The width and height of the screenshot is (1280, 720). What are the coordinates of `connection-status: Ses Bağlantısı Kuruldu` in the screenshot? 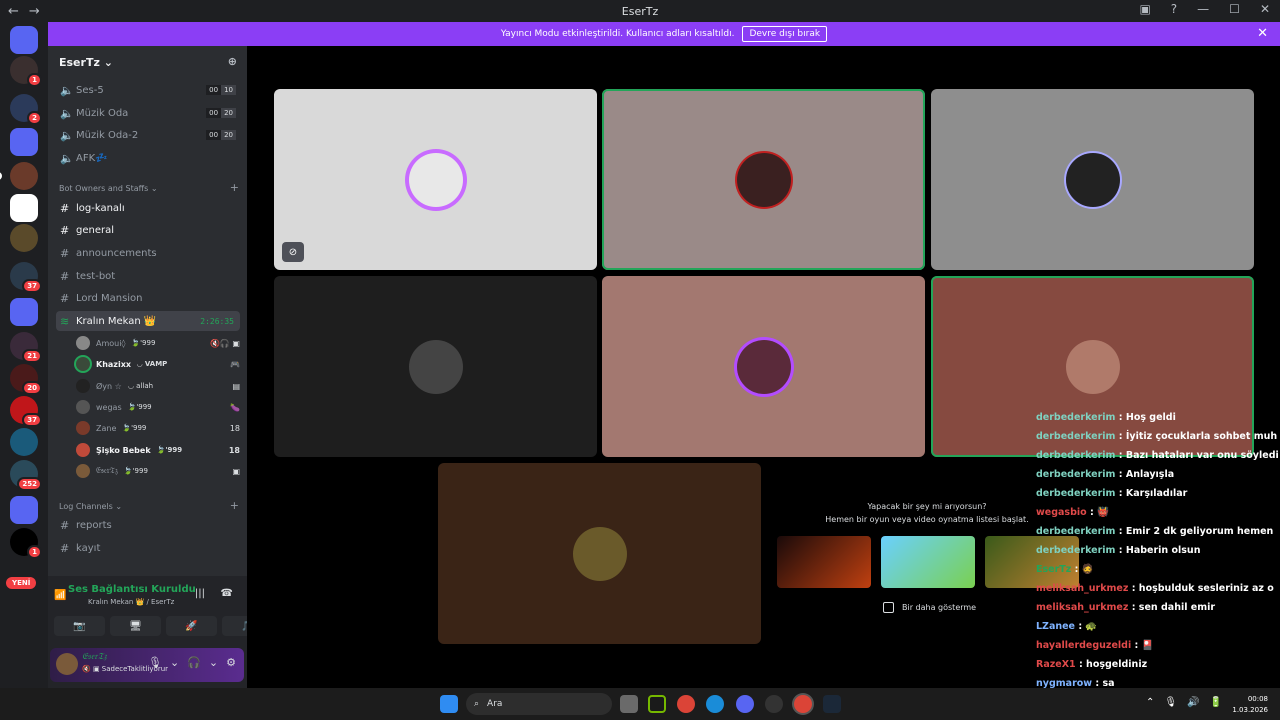 It's located at (132, 589).